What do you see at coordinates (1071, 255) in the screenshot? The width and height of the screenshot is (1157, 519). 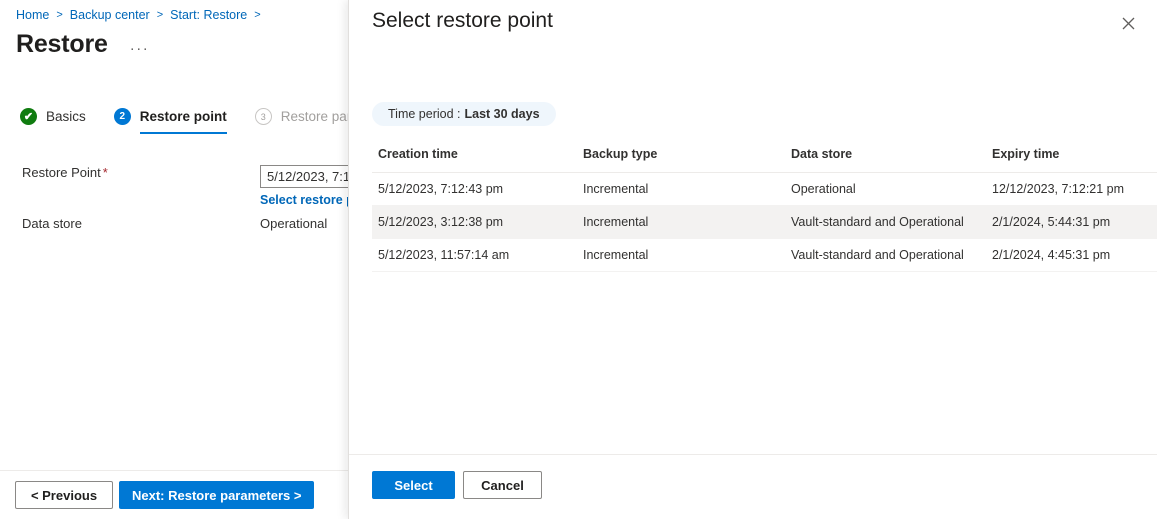 I see `cell-expiry-time: 2/1/2024, 4:45:31 pm` at bounding box center [1071, 255].